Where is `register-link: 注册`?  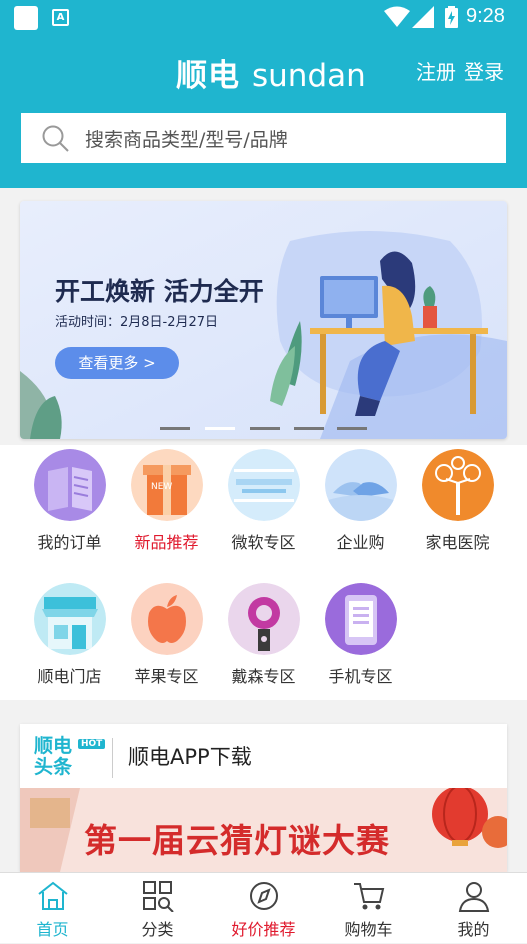
register-link: 注册 is located at coordinates (436, 70).